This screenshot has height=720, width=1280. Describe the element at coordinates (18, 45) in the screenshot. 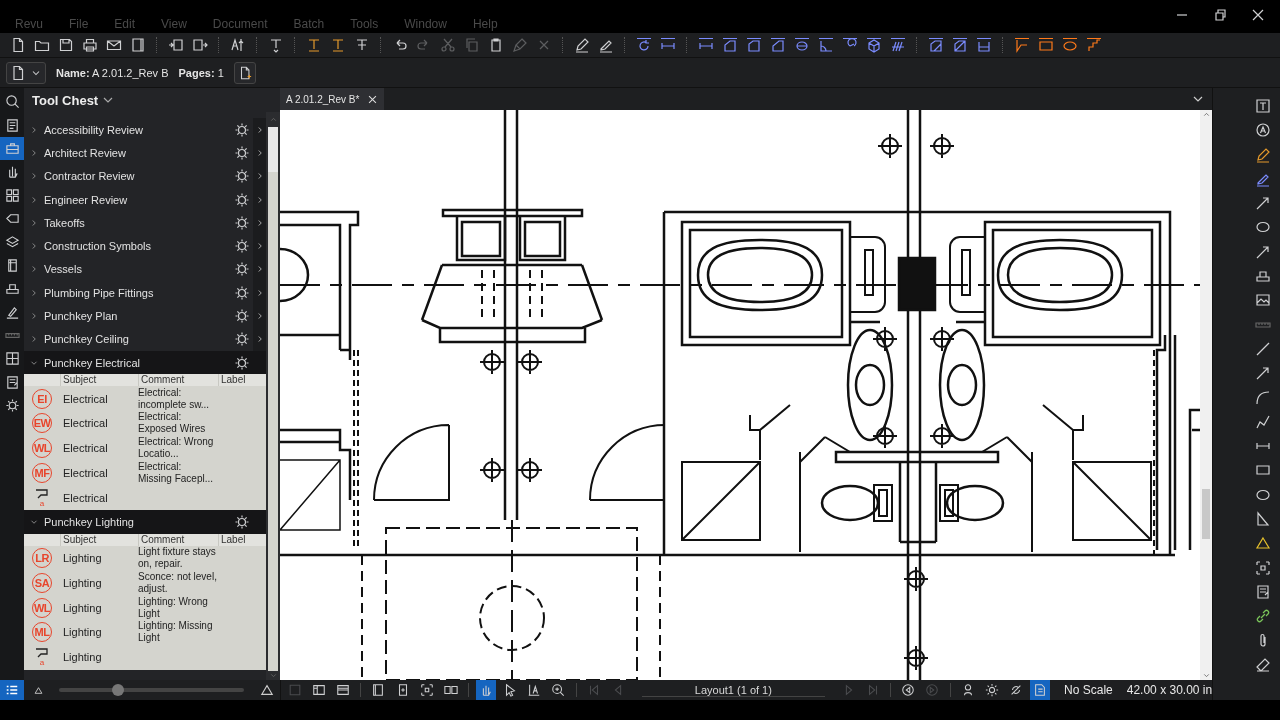

I see `new-document-icon` at that location.